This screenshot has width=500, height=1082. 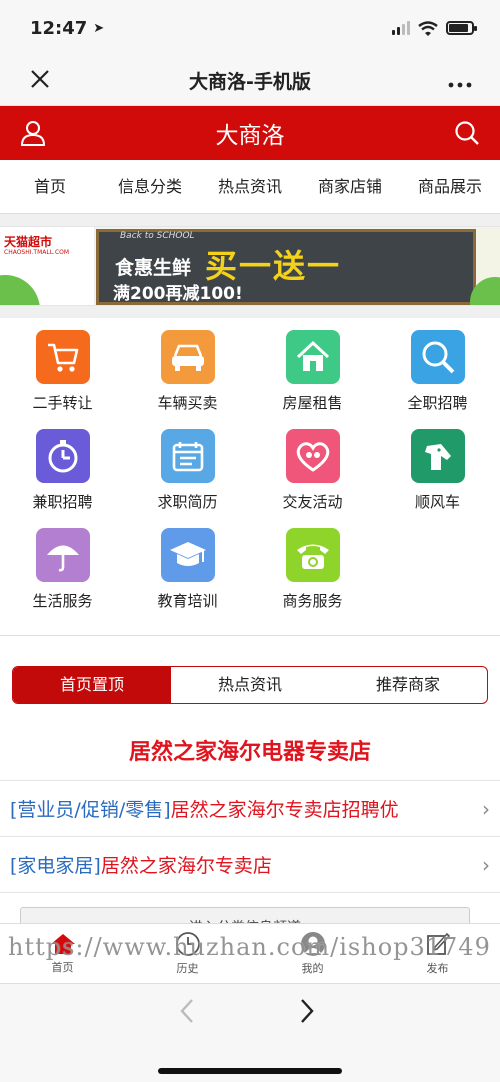 I want to click on home-icon, so click(x=62, y=944).